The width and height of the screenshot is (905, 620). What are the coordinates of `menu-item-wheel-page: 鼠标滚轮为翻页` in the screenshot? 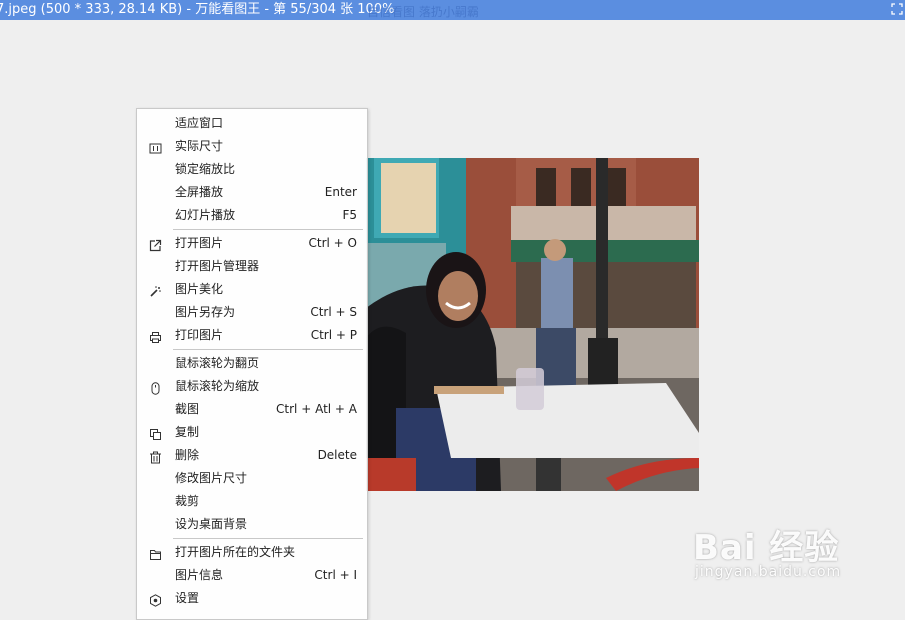 It's located at (252, 363).